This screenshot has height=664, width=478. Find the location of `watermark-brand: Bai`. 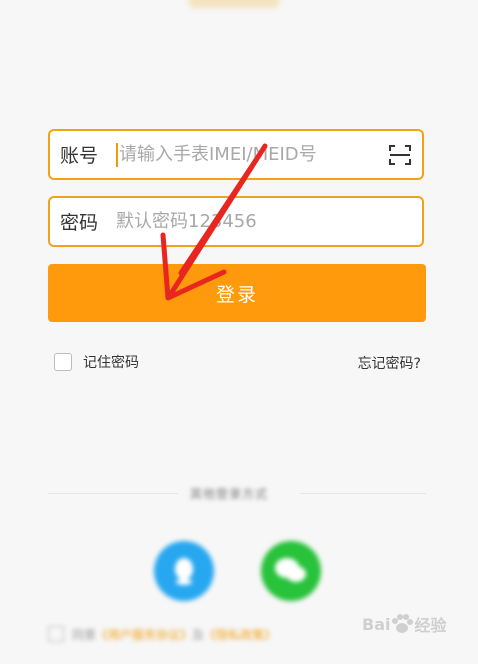

watermark-brand: Bai is located at coordinates (376, 624).